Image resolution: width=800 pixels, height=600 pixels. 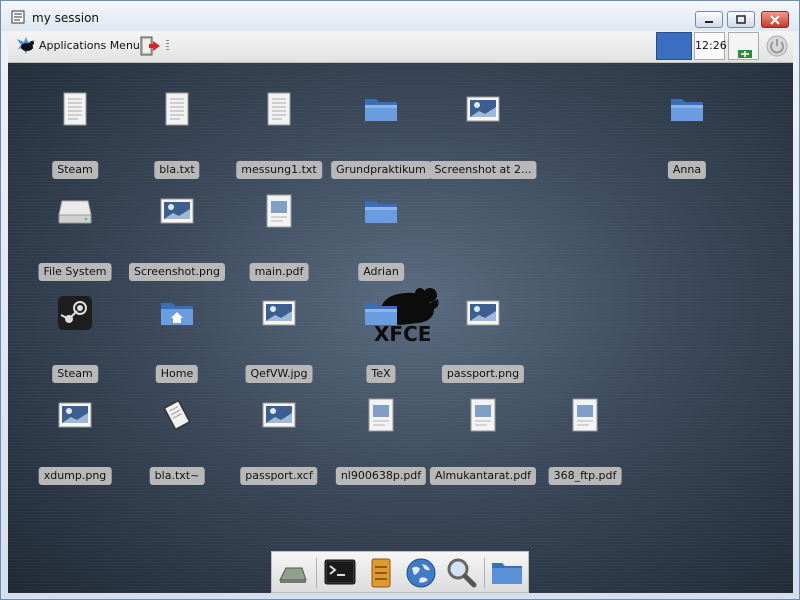 What do you see at coordinates (66, 18) in the screenshot?
I see `window-title: my session` at bounding box center [66, 18].